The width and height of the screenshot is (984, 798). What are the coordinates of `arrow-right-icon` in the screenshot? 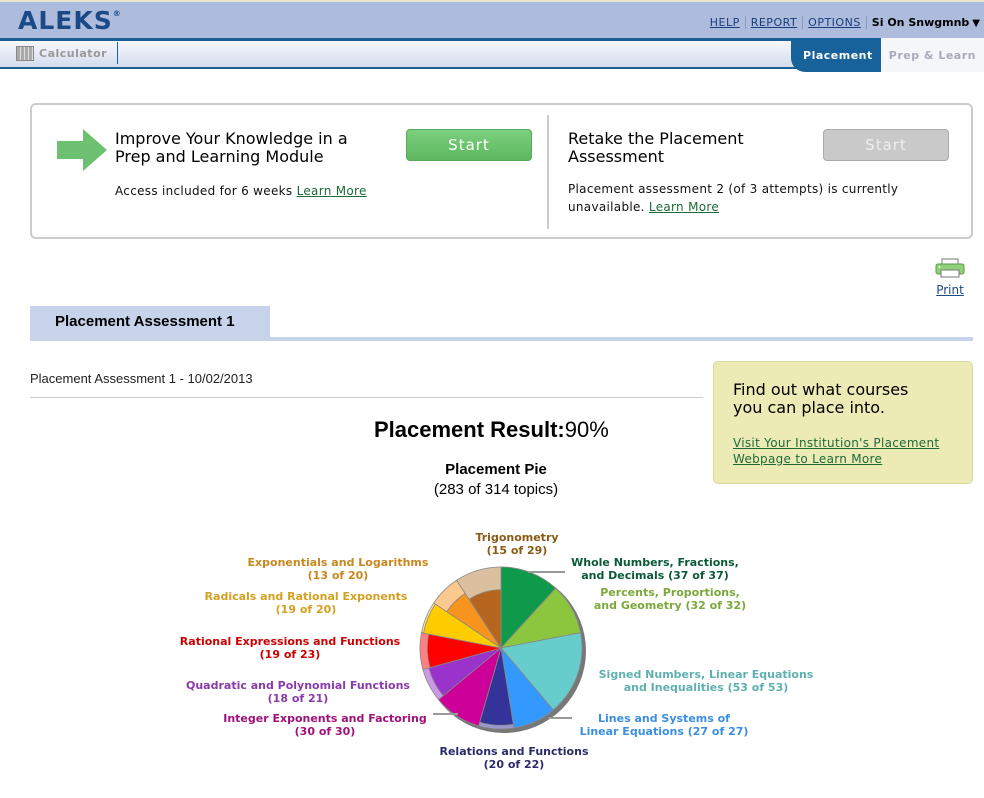 It's located at (82, 150).